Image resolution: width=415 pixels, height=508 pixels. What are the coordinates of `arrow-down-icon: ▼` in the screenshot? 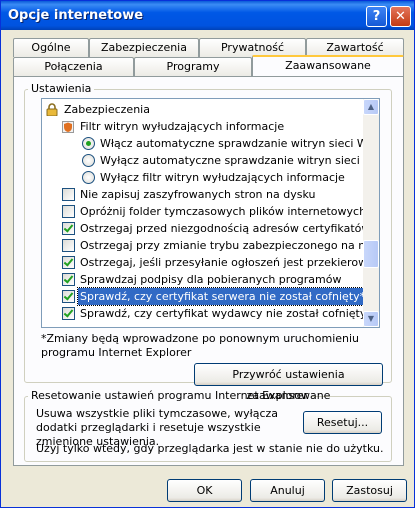 It's located at (371, 318).